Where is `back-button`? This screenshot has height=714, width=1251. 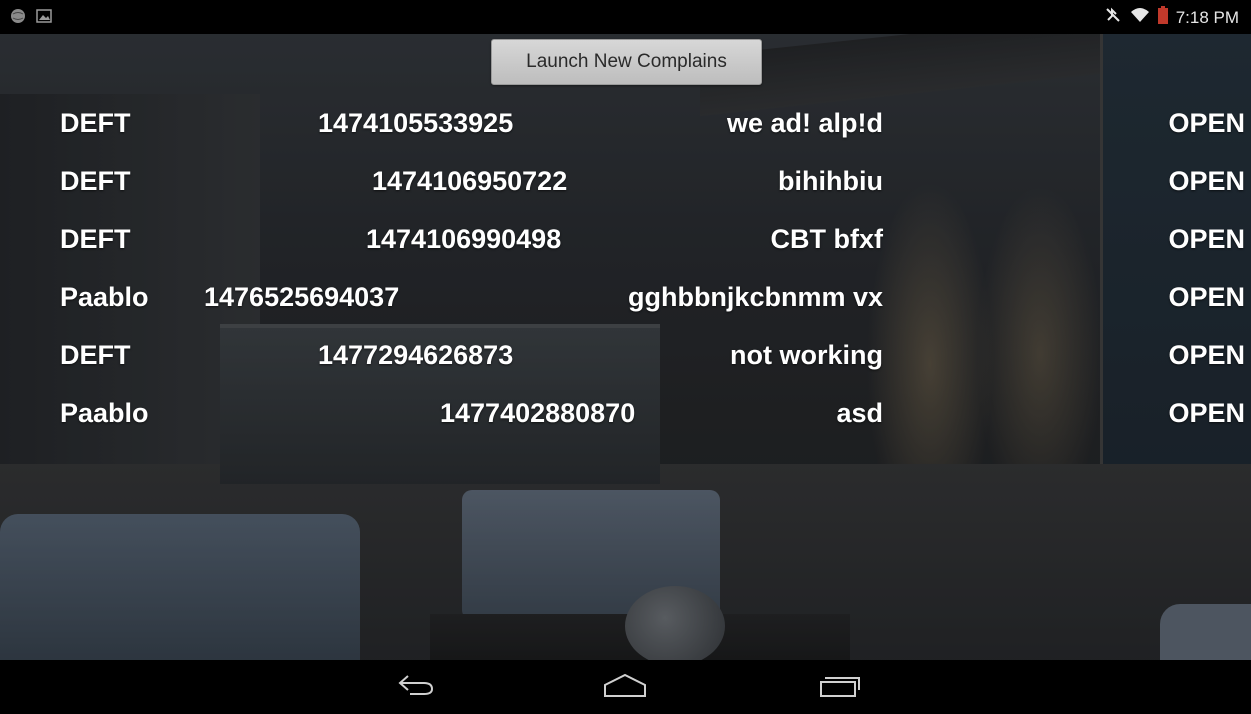
back-button is located at coordinates (416, 687).